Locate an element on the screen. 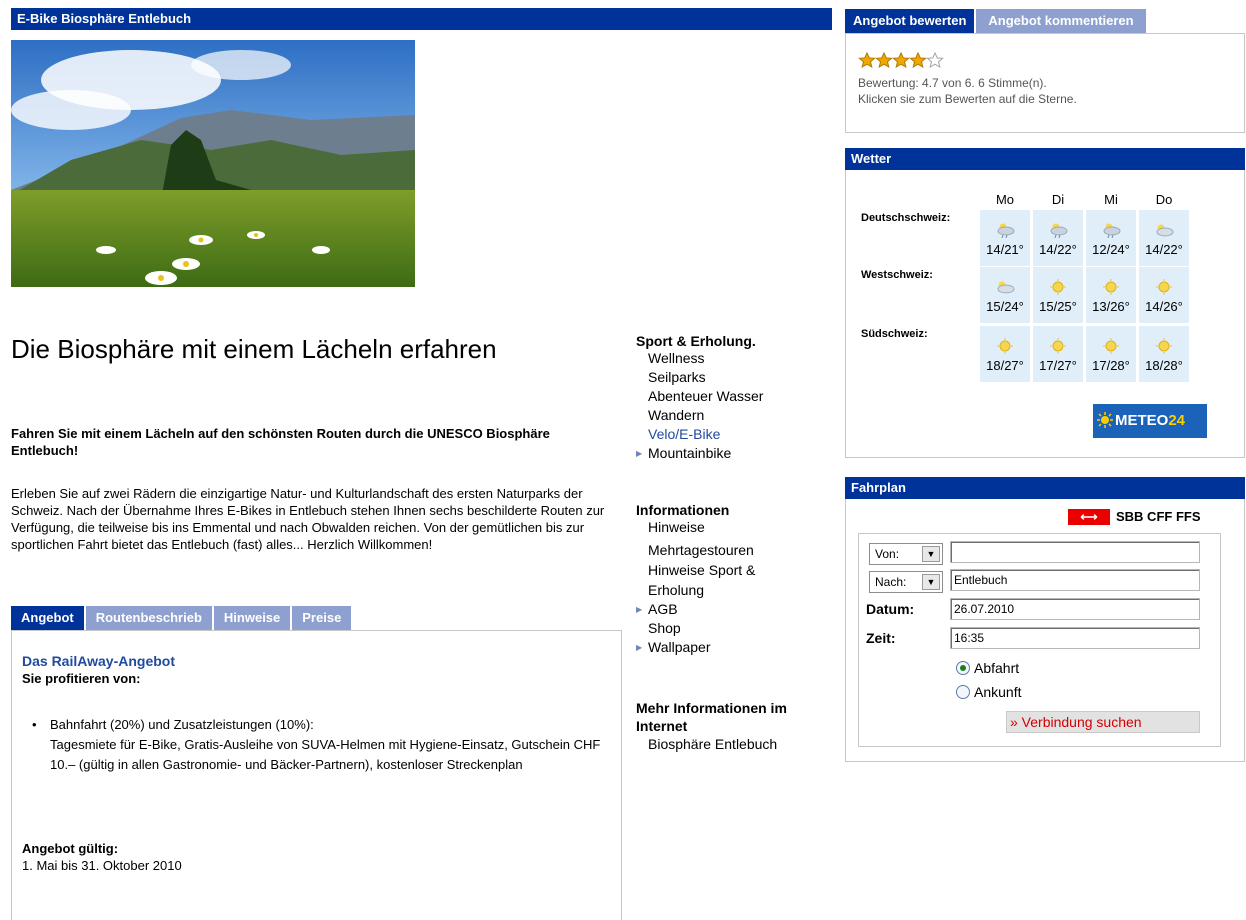  nav-item-wallpaper-label: Wallpaper is located at coordinates (679, 647).